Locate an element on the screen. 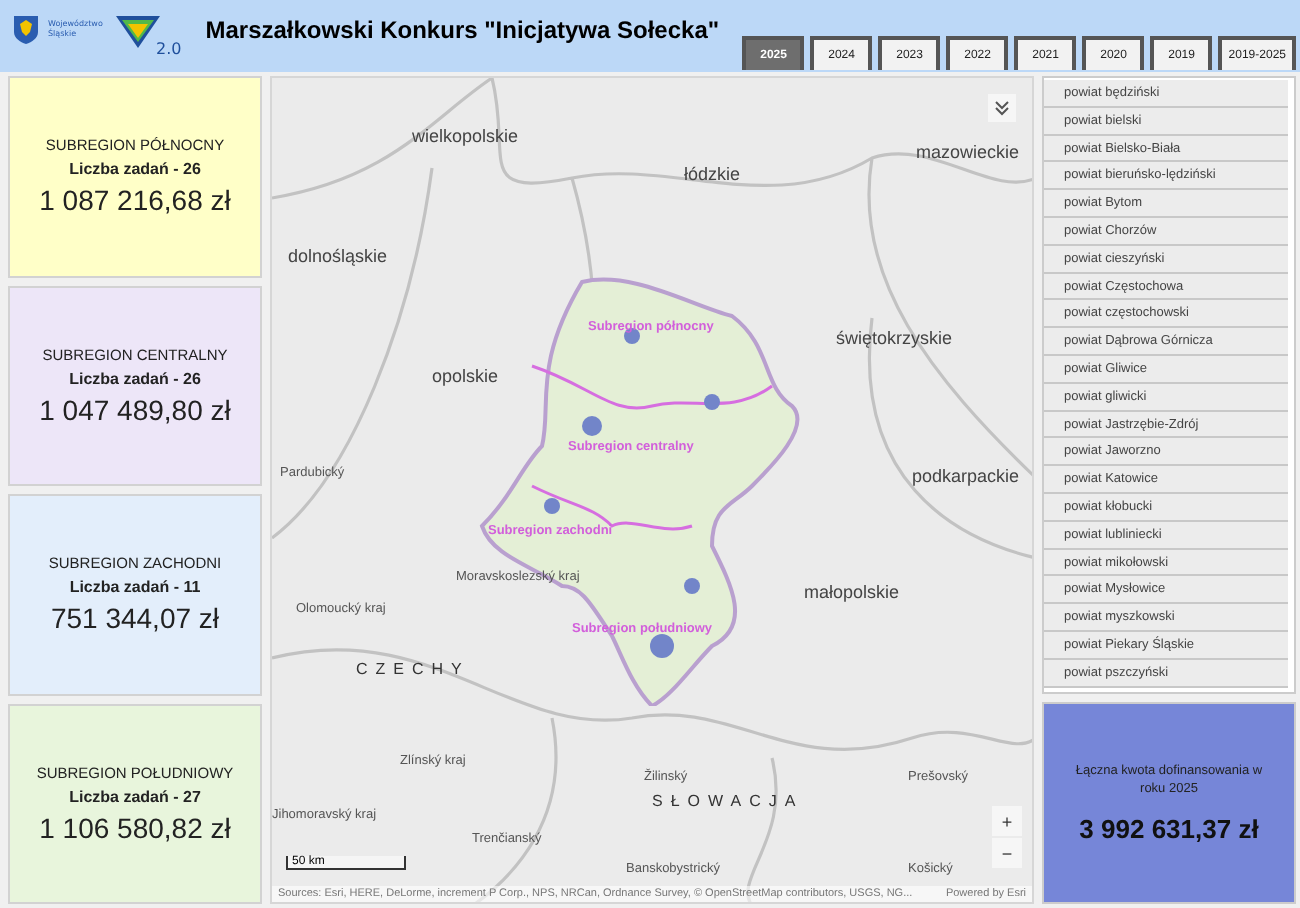 The image size is (1300, 908). collapse-button is located at coordinates (1002, 108).